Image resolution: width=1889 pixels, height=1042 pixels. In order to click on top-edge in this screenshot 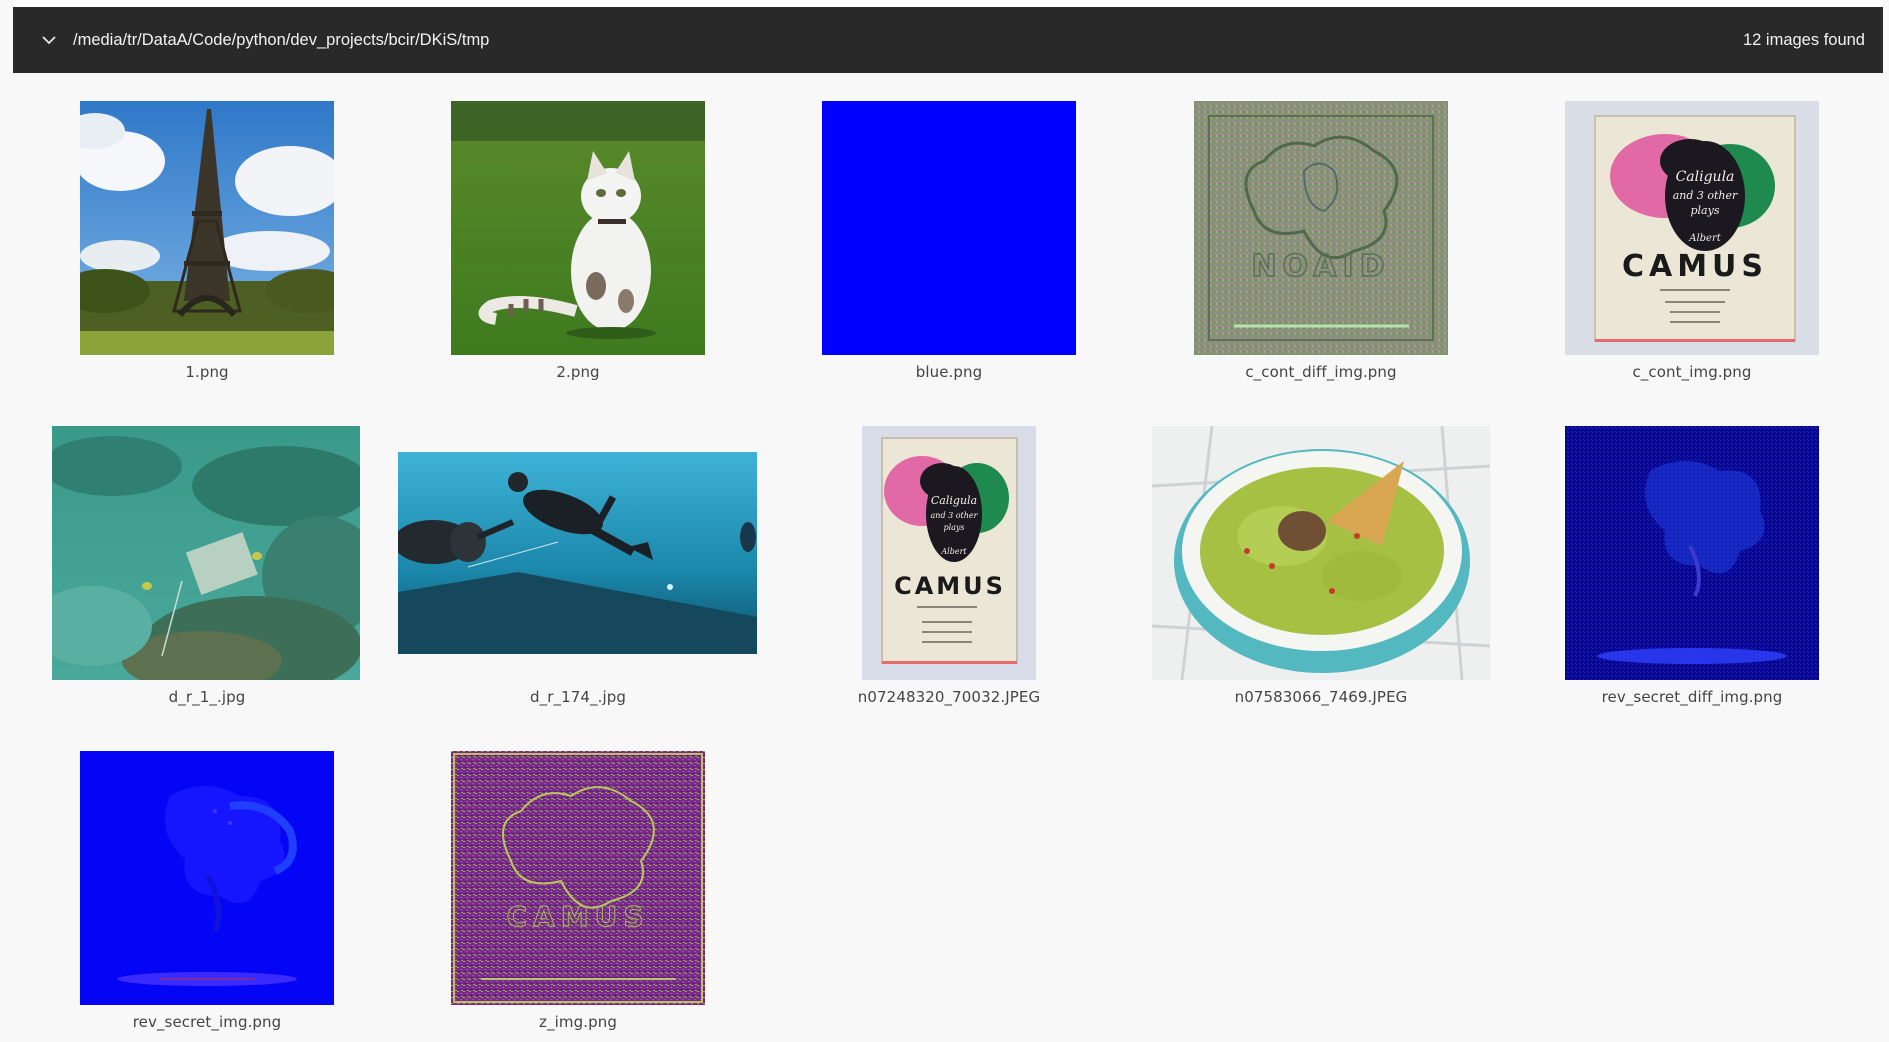, I will do `click(948, 3)`.